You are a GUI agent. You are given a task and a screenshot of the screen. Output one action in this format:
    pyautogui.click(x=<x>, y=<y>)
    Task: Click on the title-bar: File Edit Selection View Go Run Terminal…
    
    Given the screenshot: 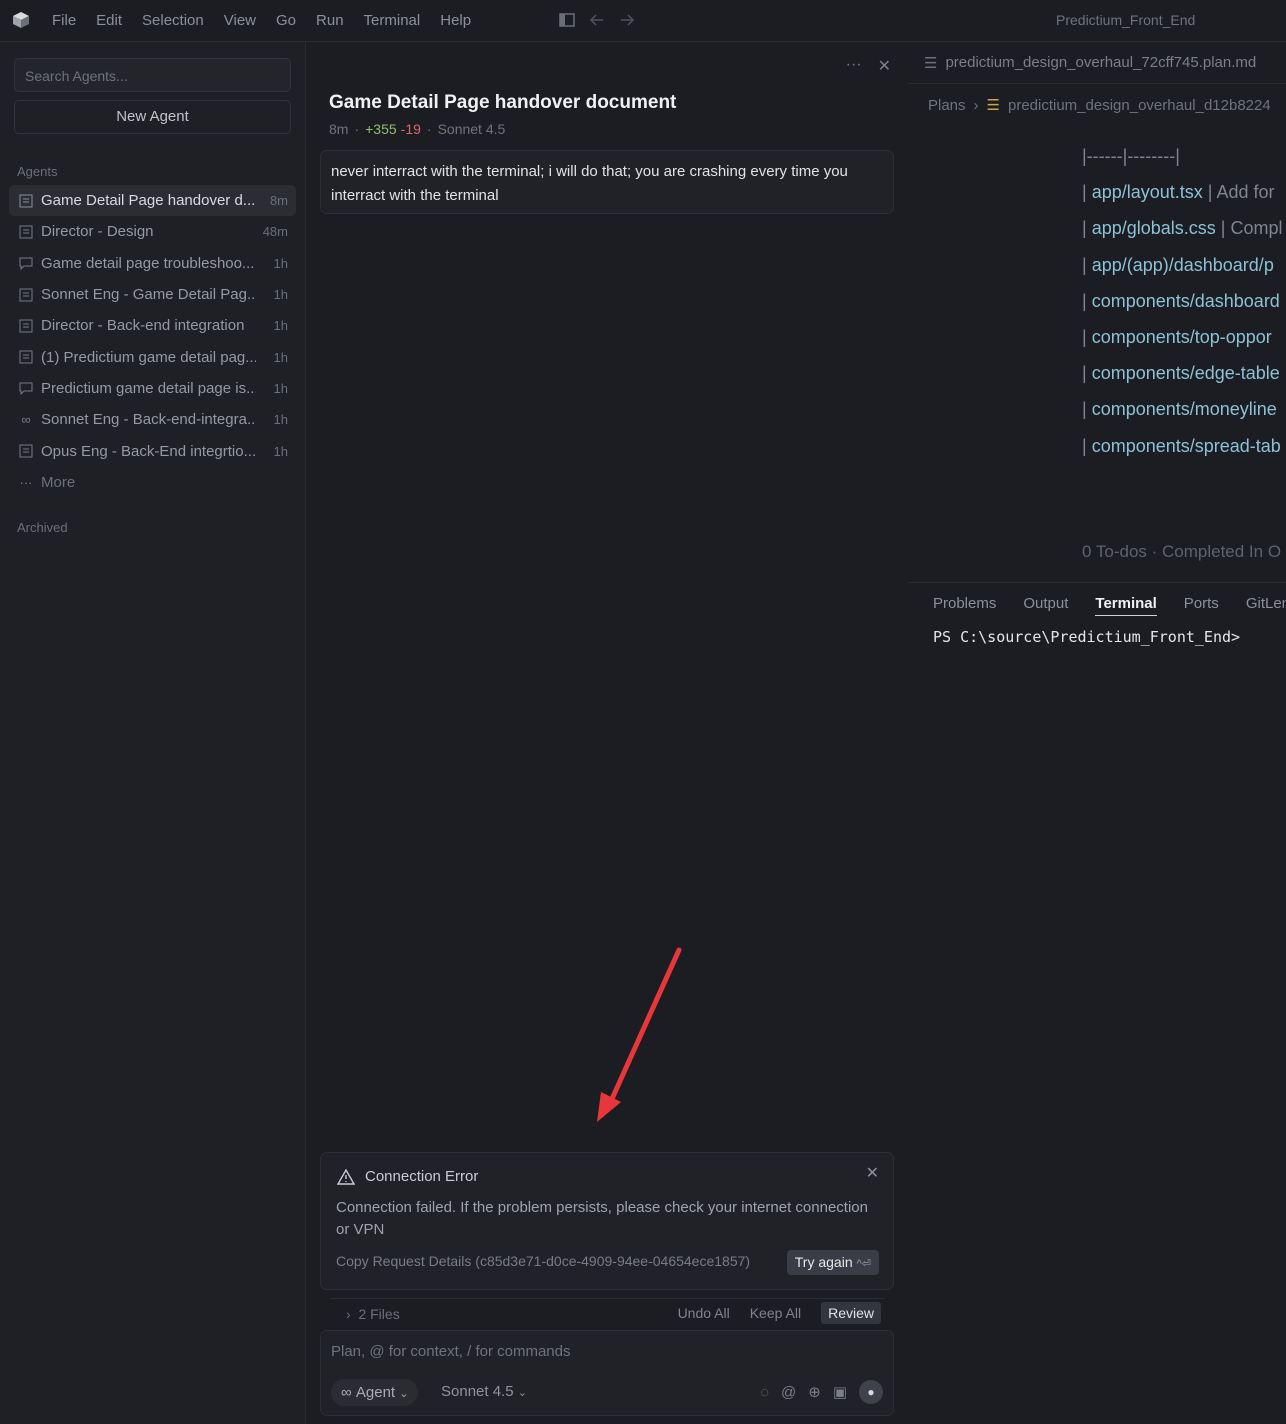 What is the action you would take?
    pyautogui.click(x=643, y=21)
    